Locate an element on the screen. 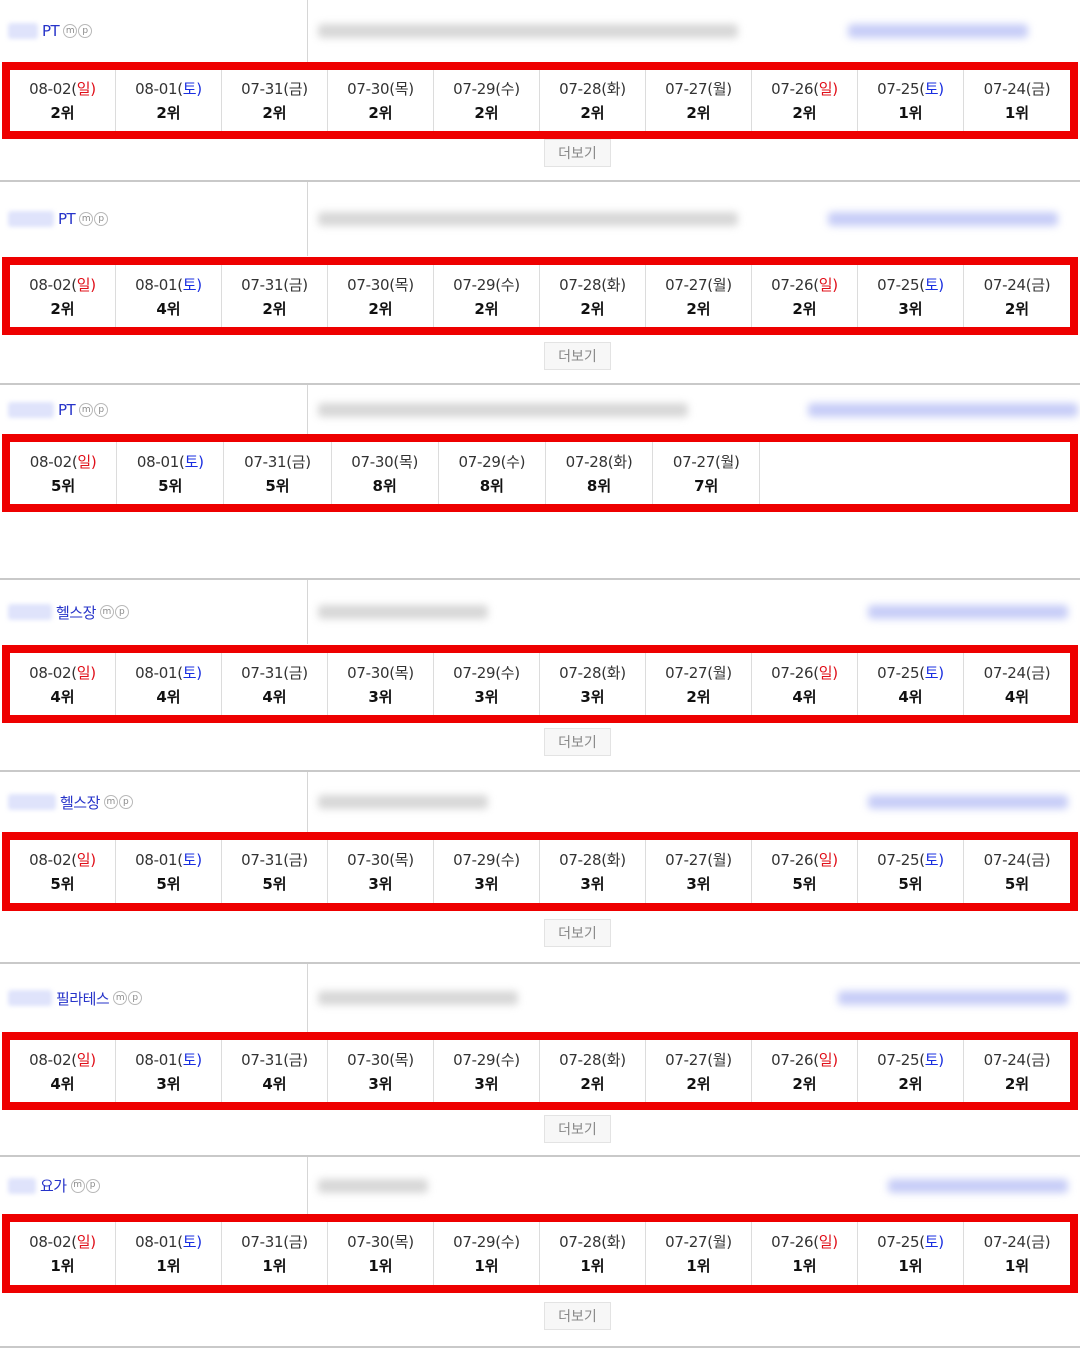 Image resolution: width=1080 pixels, height=1350 pixels. rank-cell: 07-30(목) 2위 is located at coordinates (381, 100).